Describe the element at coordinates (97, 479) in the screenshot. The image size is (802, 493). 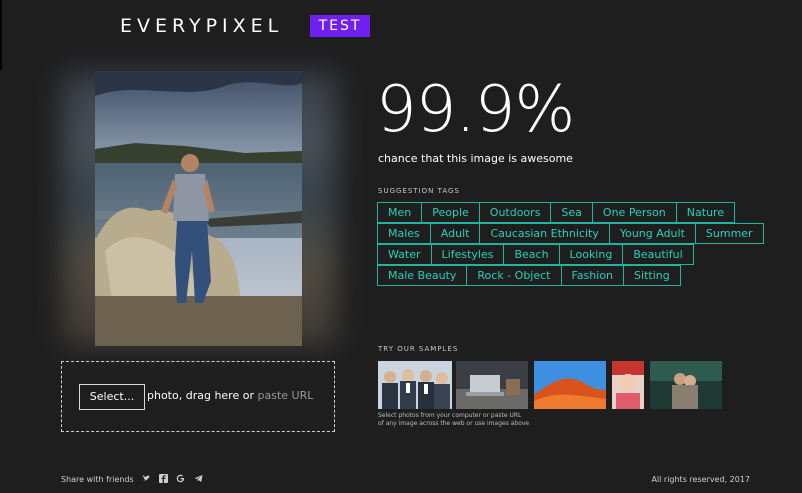
I see `share-label: Share with friends` at that location.